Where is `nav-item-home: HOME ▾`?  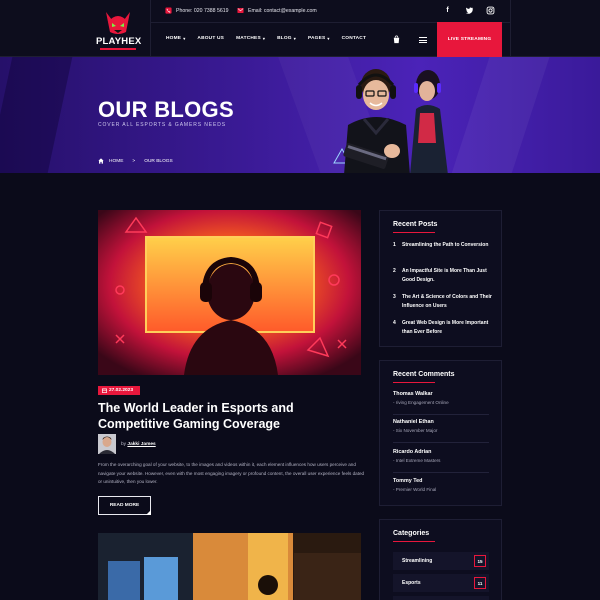
nav-item-home: HOME ▾ is located at coordinates (175, 38).